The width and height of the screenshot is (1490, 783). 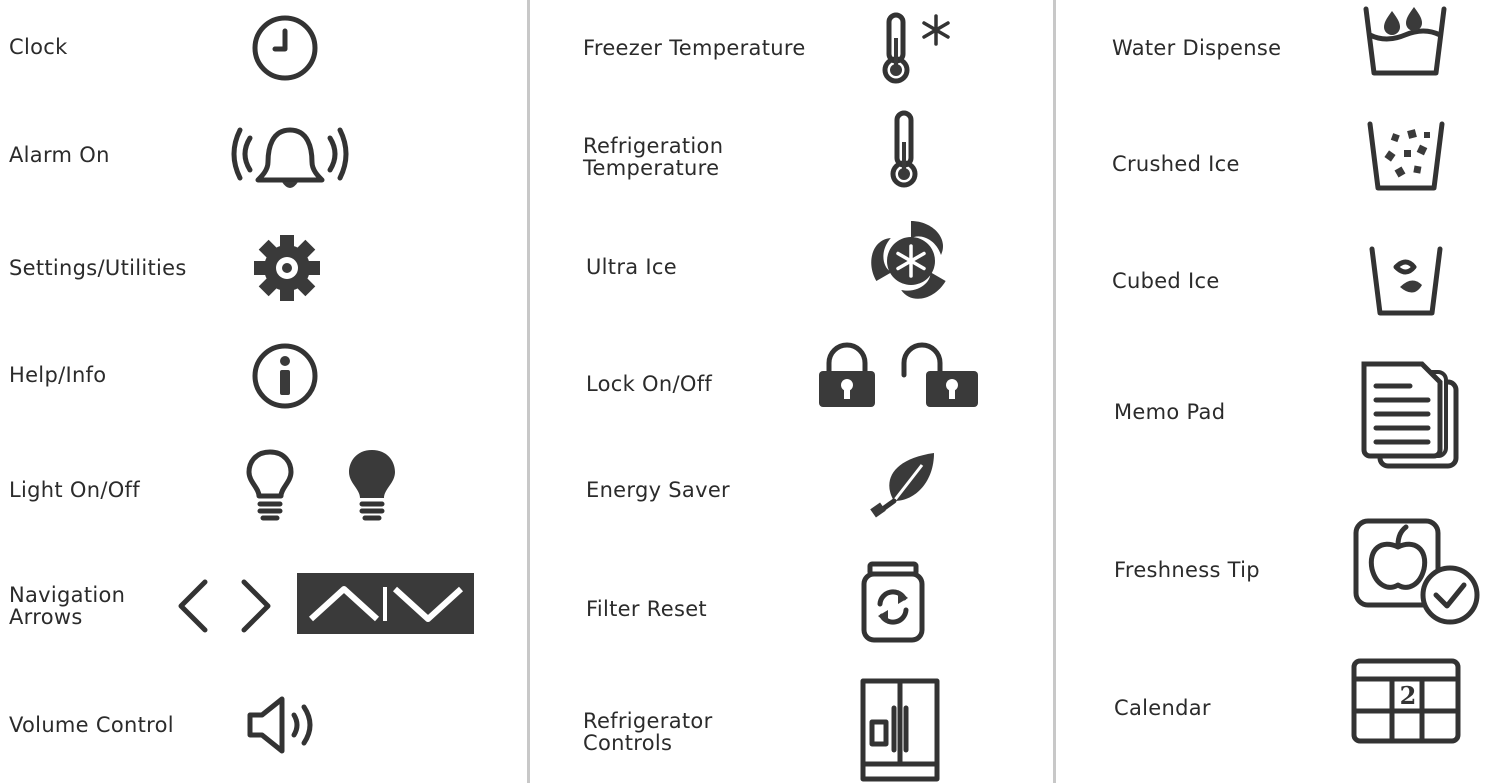 What do you see at coordinates (893, 602) in the screenshot?
I see `filter-reset-icon` at bounding box center [893, 602].